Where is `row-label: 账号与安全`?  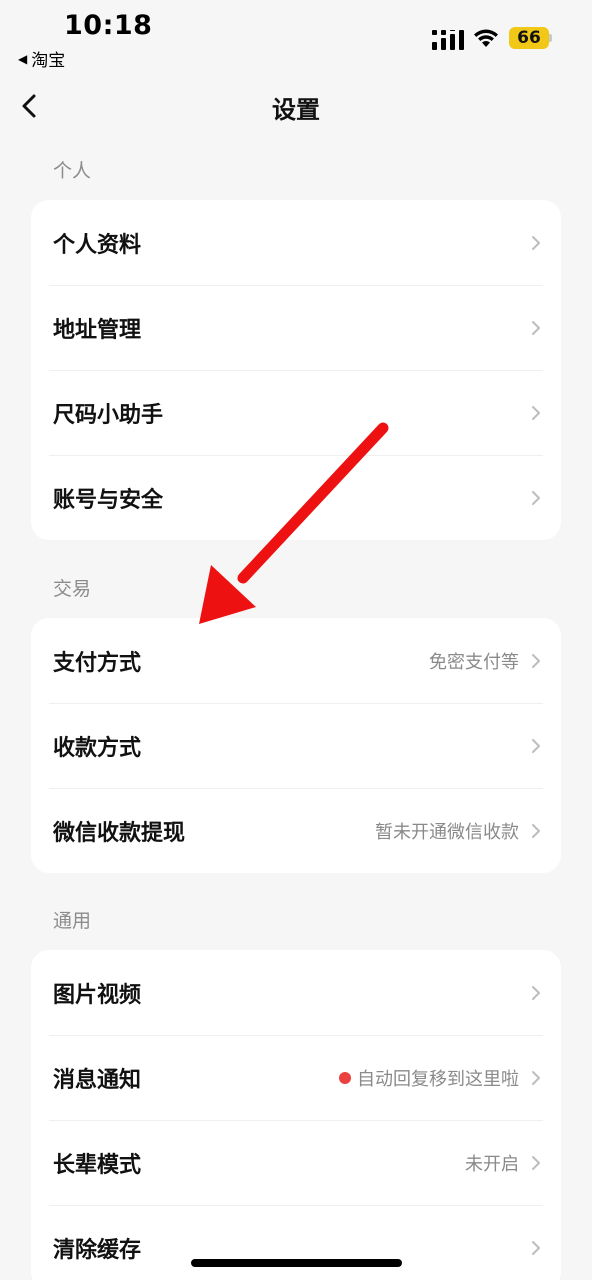 row-label: 账号与安全 is located at coordinates (108, 500).